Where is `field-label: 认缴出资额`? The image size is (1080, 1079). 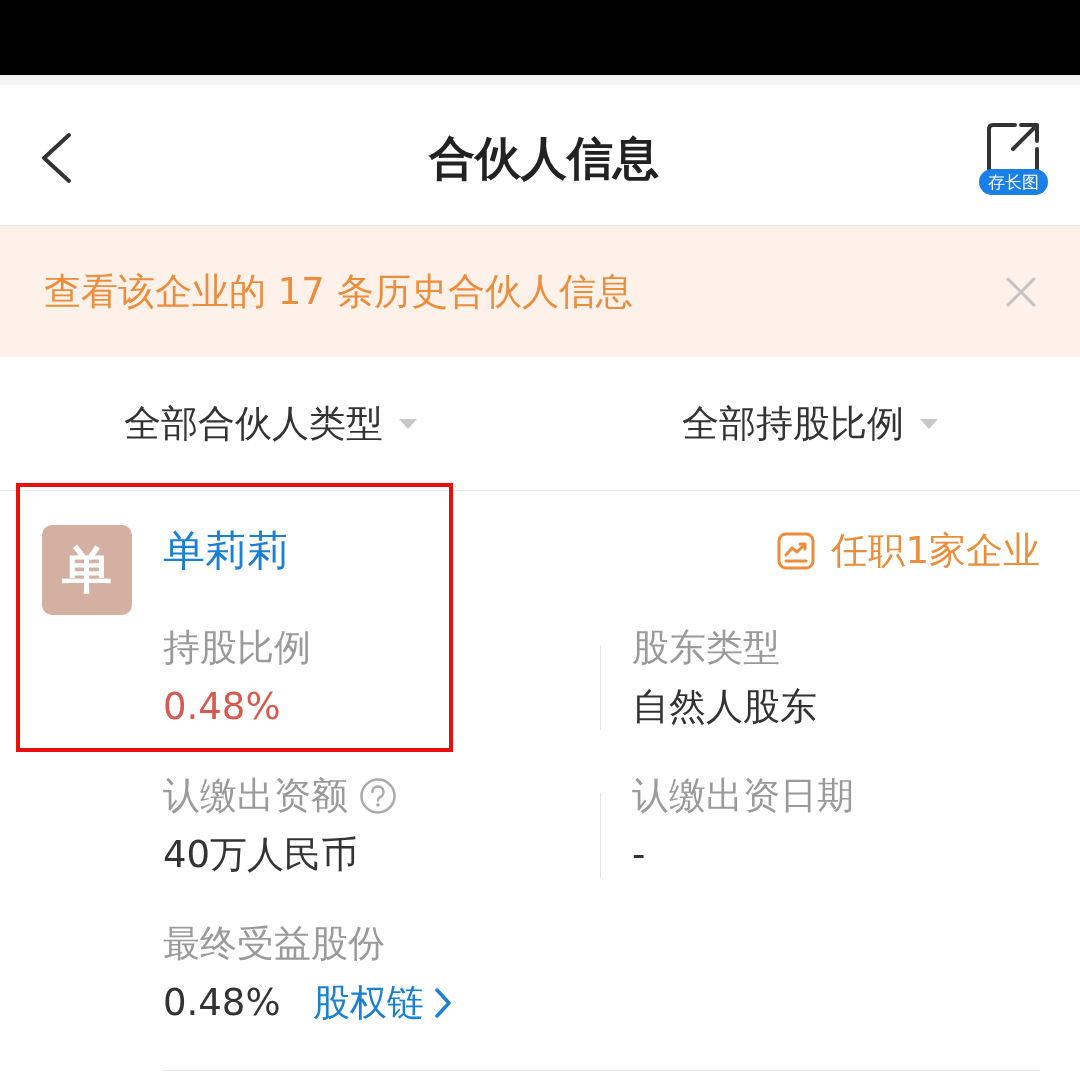
field-label: 认缴出资额 is located at coordinates (255, 796).